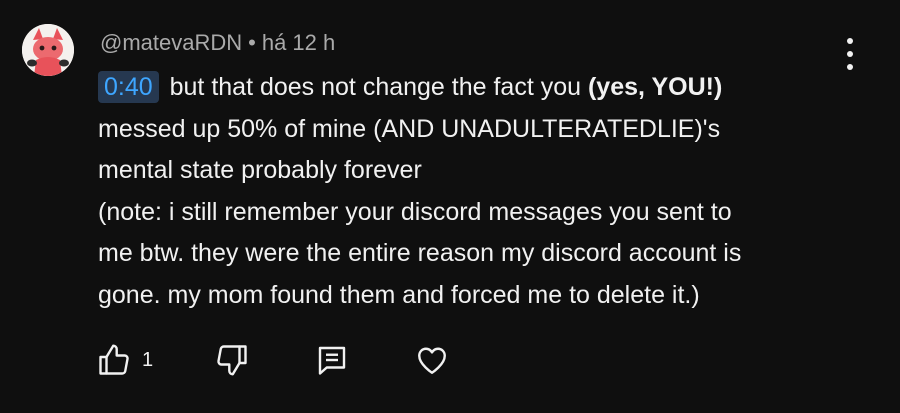 This screenshot has width=900, height=413. Describe the element at coordinates (114, 359) in the screenshot. I see `thumbs-up-icon` at that location.